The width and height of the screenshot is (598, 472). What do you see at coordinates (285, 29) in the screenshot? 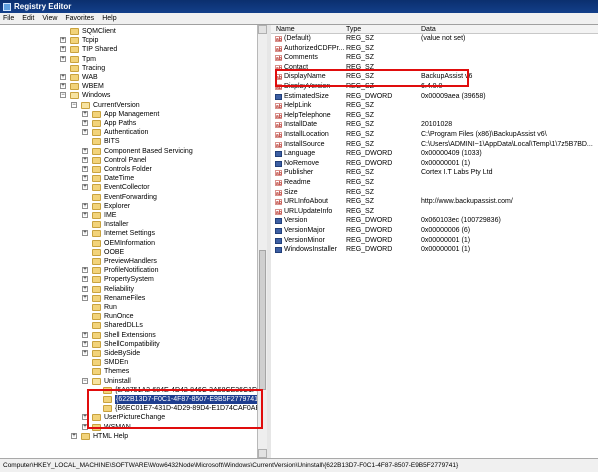
I see `column-name-header: Name` at bounding box center [285, 29].